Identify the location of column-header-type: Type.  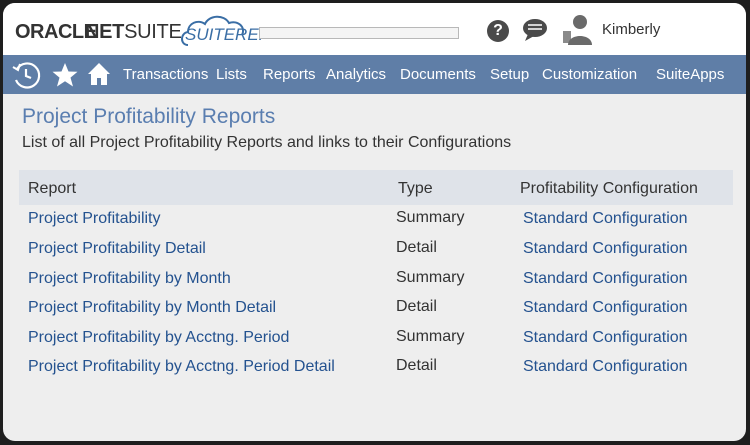
(415, 188).